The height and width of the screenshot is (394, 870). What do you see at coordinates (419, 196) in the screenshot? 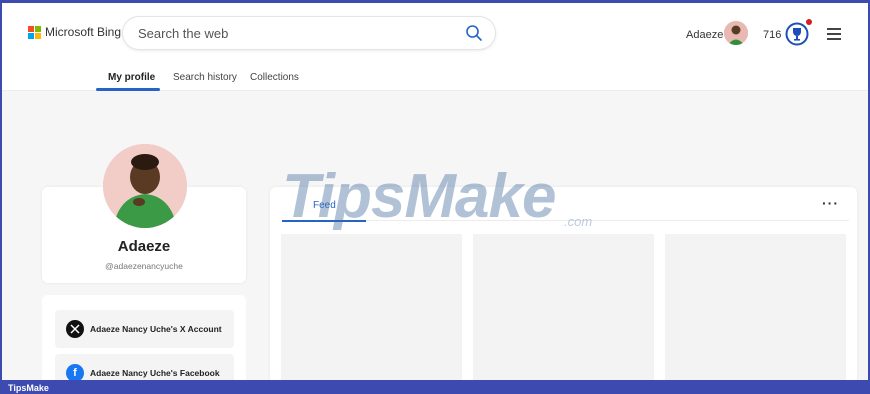
I see `watermark-text: TipsMake` at bounding box center [419, 196].